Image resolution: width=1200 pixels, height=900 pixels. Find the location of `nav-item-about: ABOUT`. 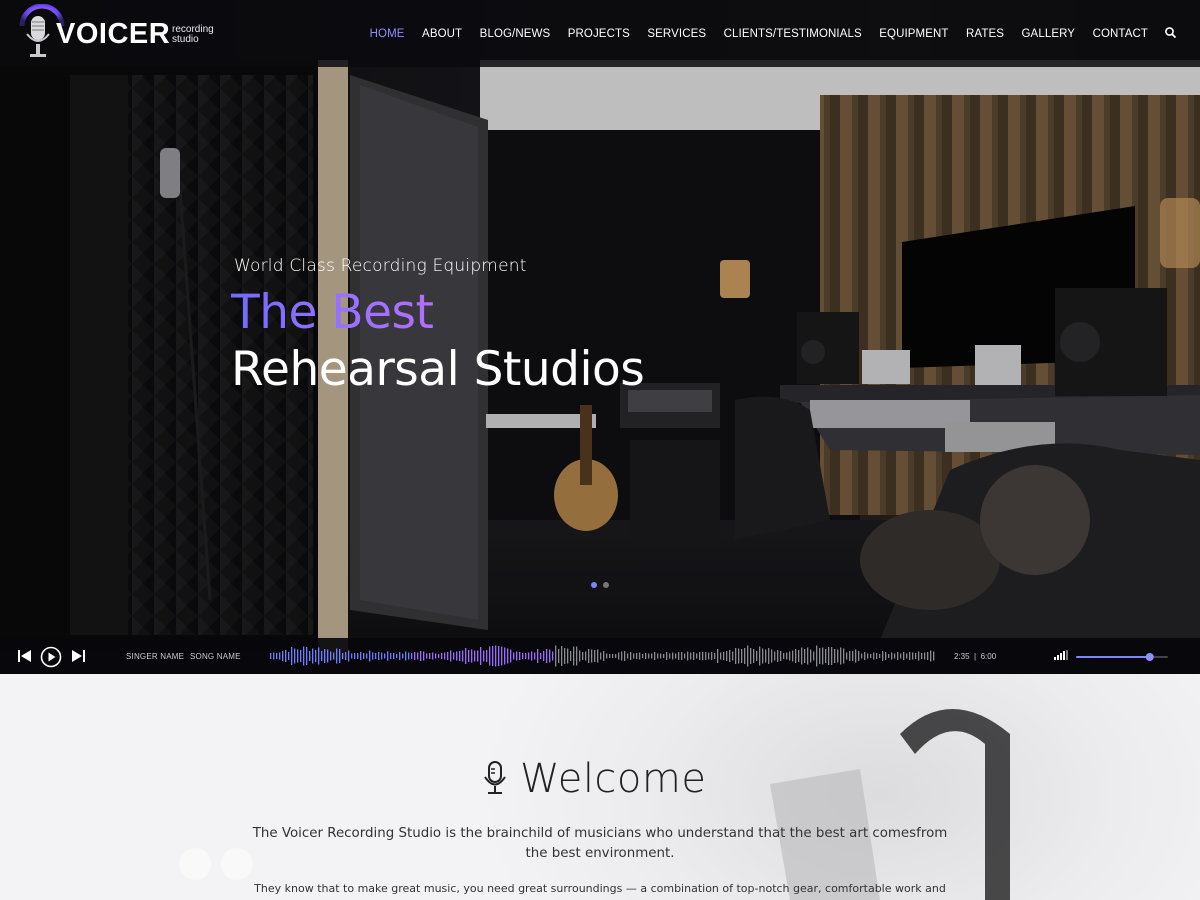

nav-item-about: ABOUT is located at coordinates (442, 34).